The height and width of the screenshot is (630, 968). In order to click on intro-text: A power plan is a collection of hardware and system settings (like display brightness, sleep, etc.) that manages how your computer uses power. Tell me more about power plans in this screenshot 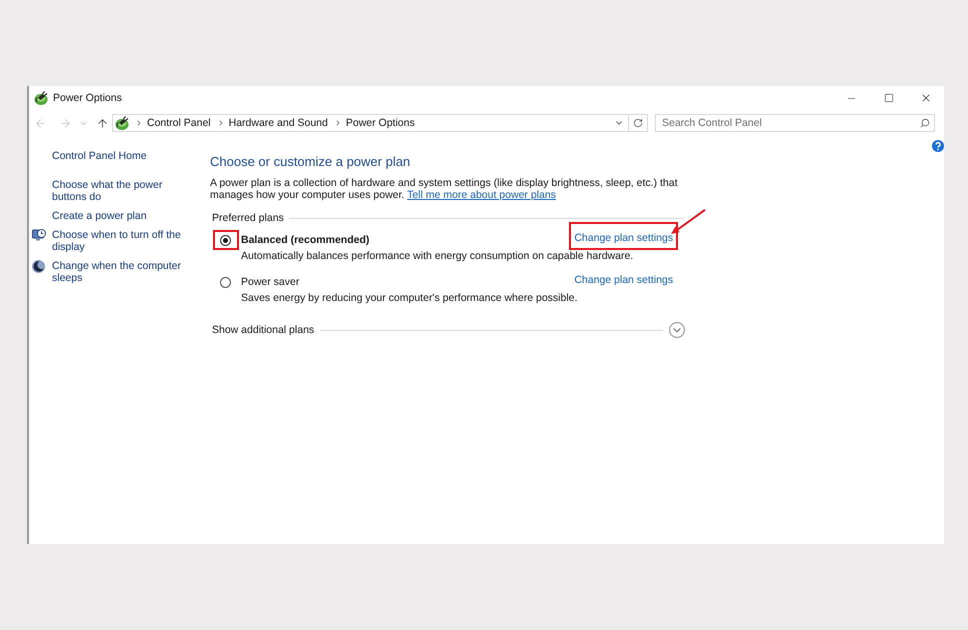, I will do `click(444, 189)`.